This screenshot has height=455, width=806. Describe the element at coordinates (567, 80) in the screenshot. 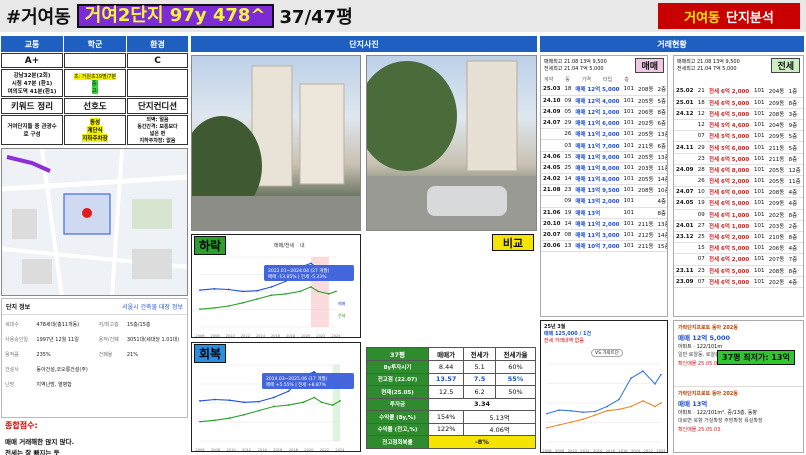

I see `col-header: 동` at that location.